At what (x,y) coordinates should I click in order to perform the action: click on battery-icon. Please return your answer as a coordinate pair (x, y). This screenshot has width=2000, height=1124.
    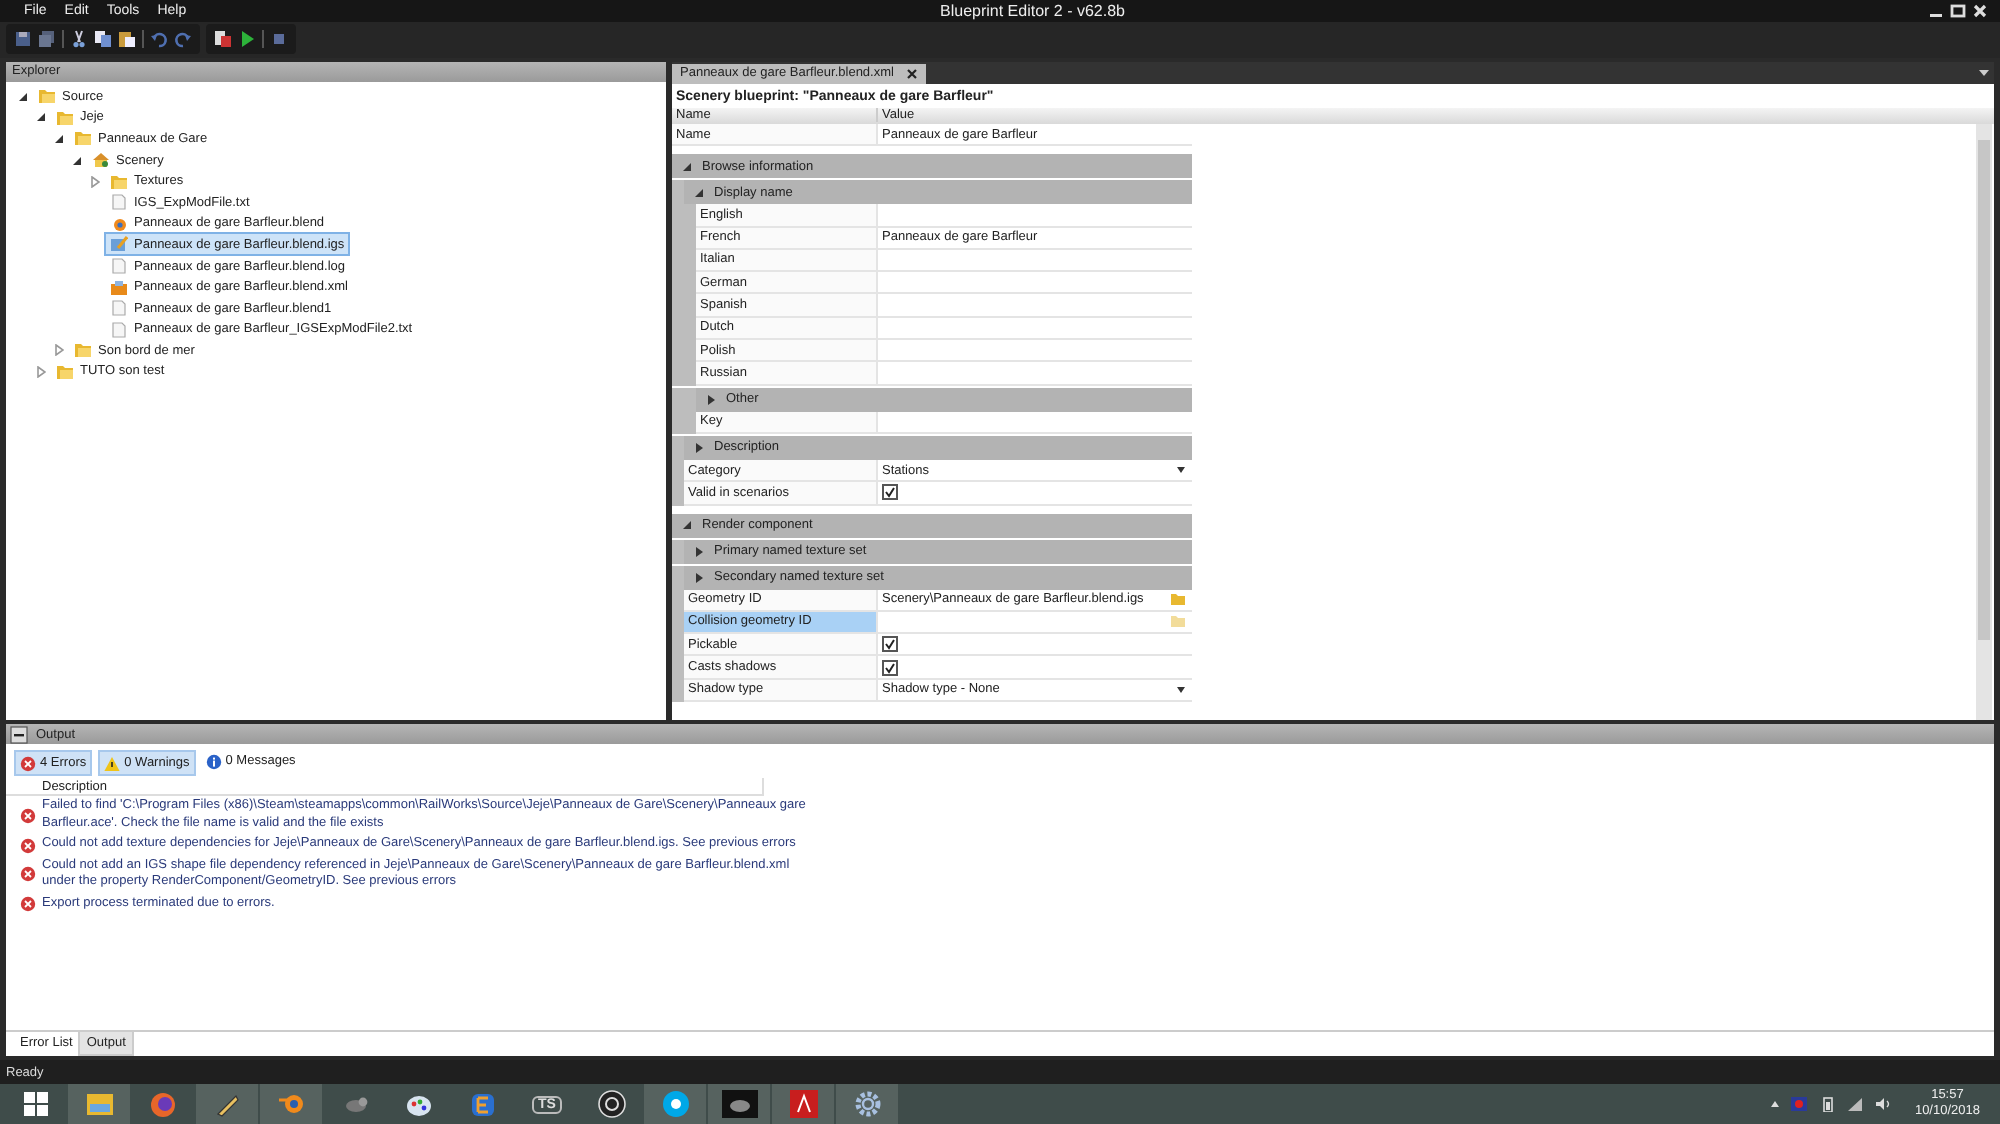
    Looking at the image, I should click on (1827, 1104).